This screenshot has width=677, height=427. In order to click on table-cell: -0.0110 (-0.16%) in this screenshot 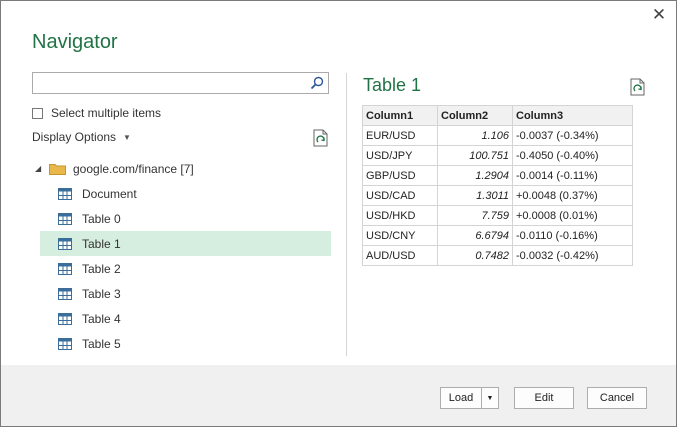, I will do `click(572, 235)`.